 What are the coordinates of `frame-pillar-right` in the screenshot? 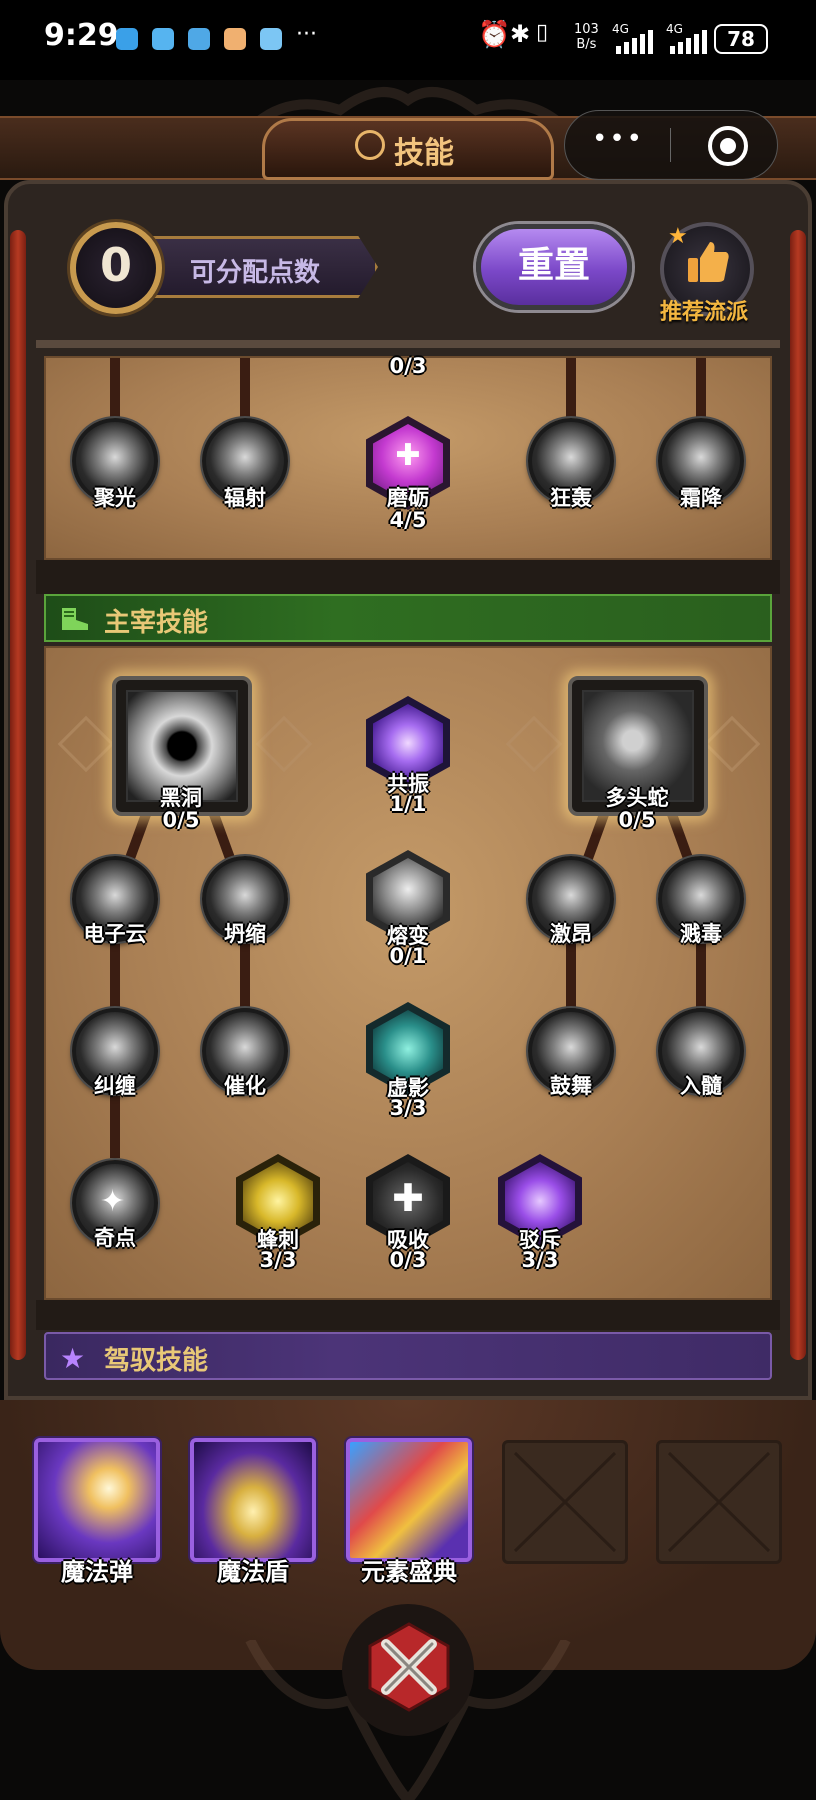 It's located at (798, 795).